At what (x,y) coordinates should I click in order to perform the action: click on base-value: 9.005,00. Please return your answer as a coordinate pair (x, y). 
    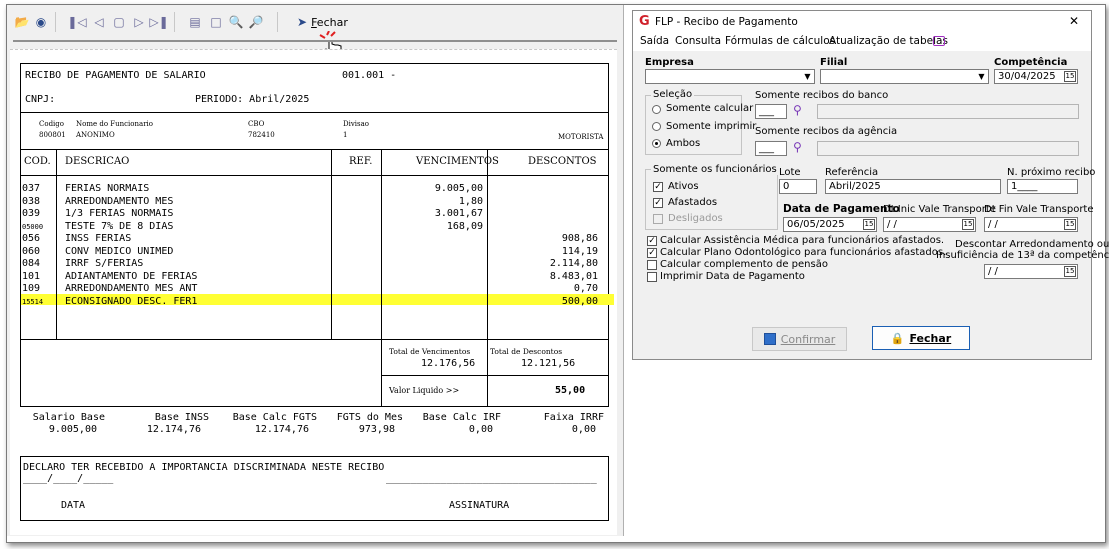
    Looking at the image, I should click on (72, 429).